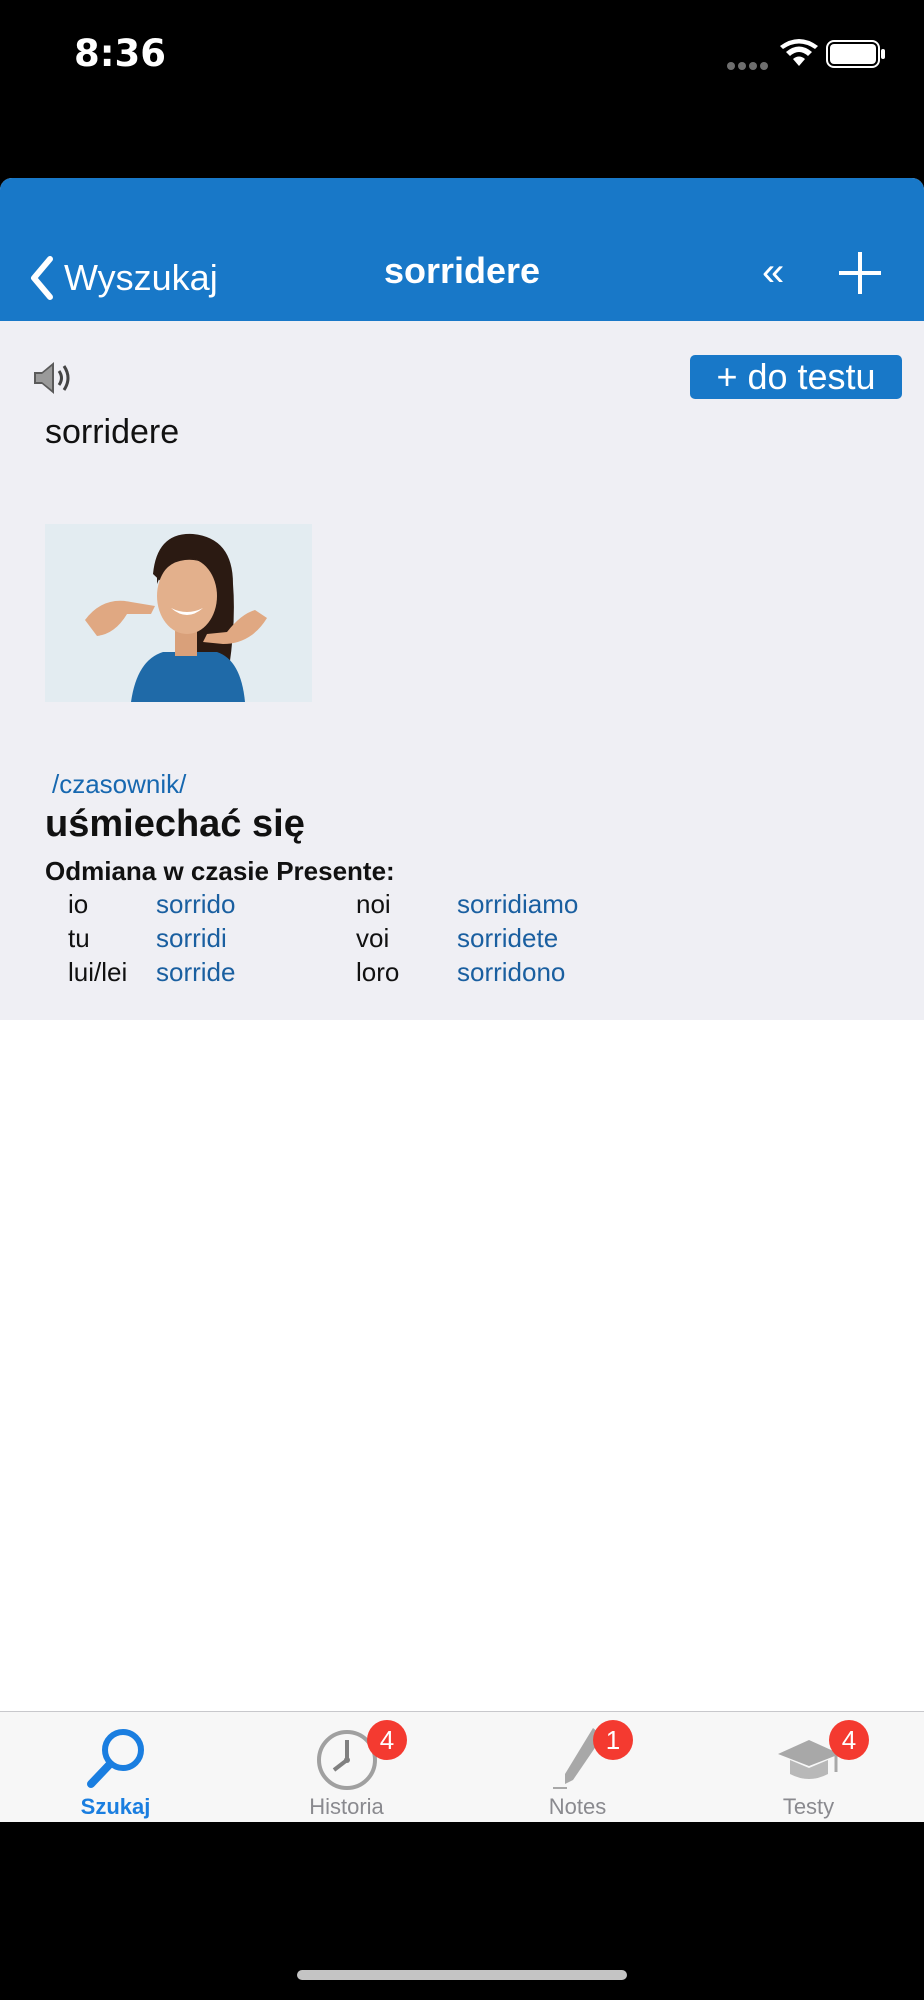 Image resolution: width=924 pixels, height=2000 pixels. I want to click on speaker-icon, so click(53, 378).